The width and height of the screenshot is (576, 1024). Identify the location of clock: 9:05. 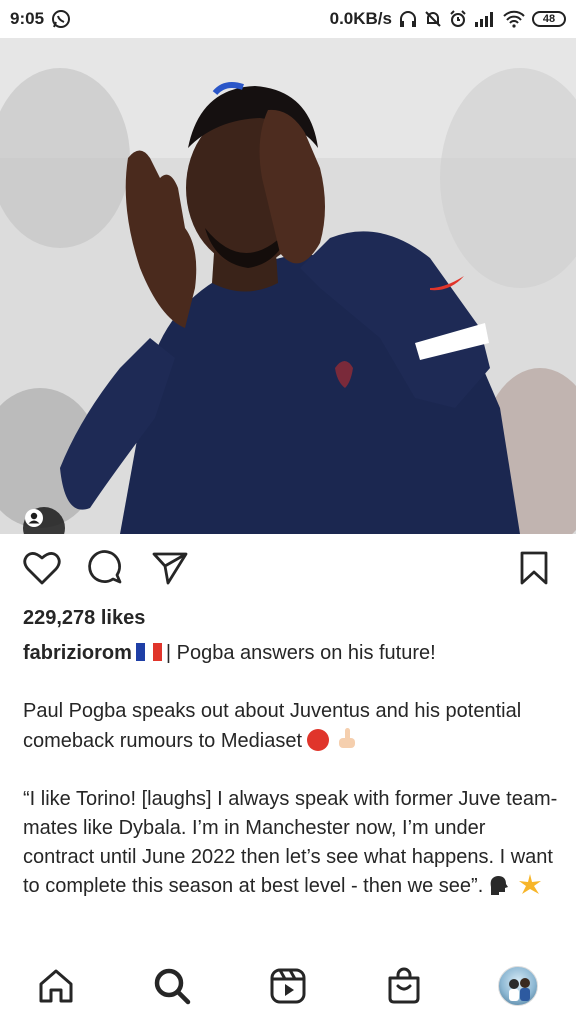
(27, 18).